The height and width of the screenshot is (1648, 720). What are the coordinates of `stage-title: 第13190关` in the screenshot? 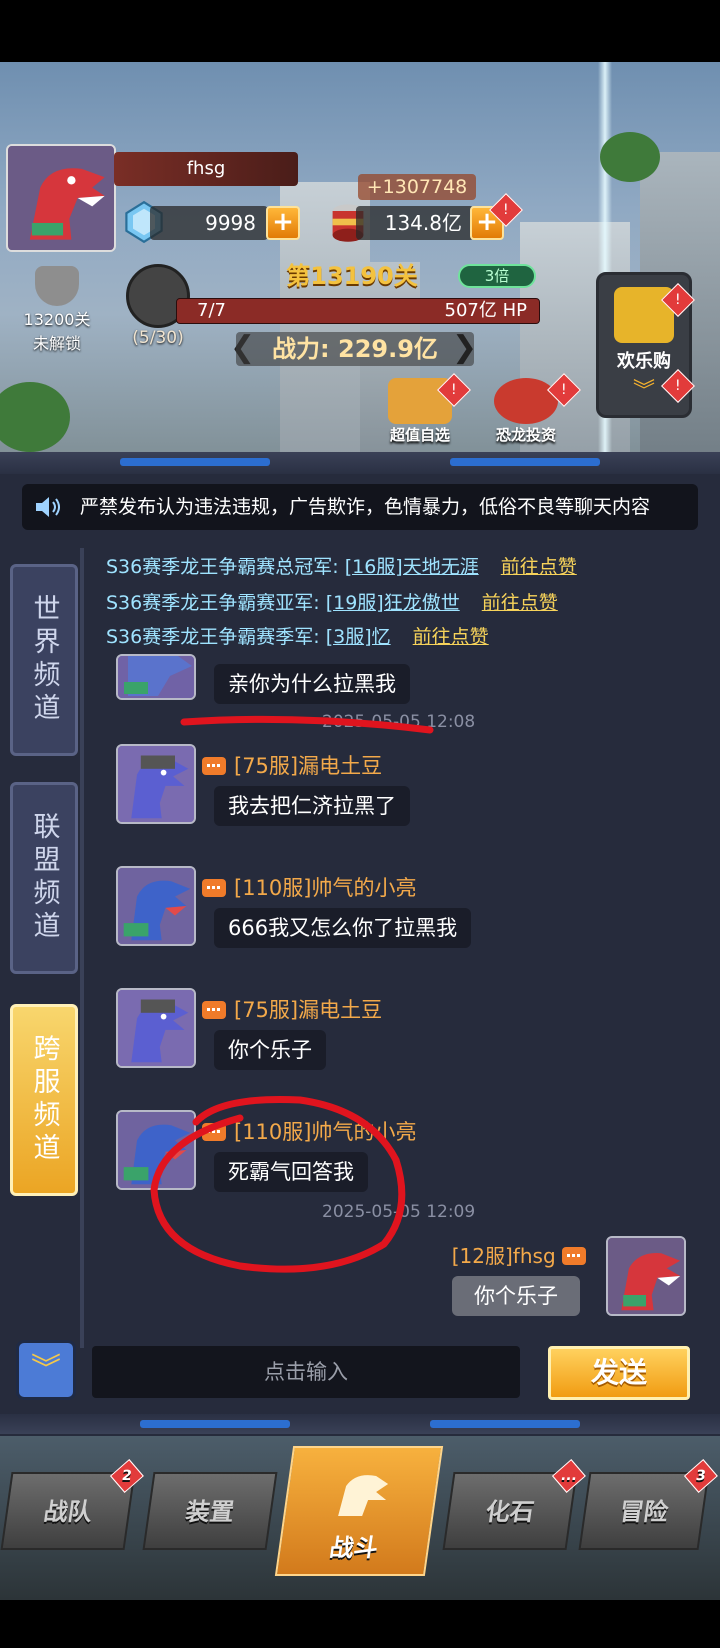 It's located at (352, 276).